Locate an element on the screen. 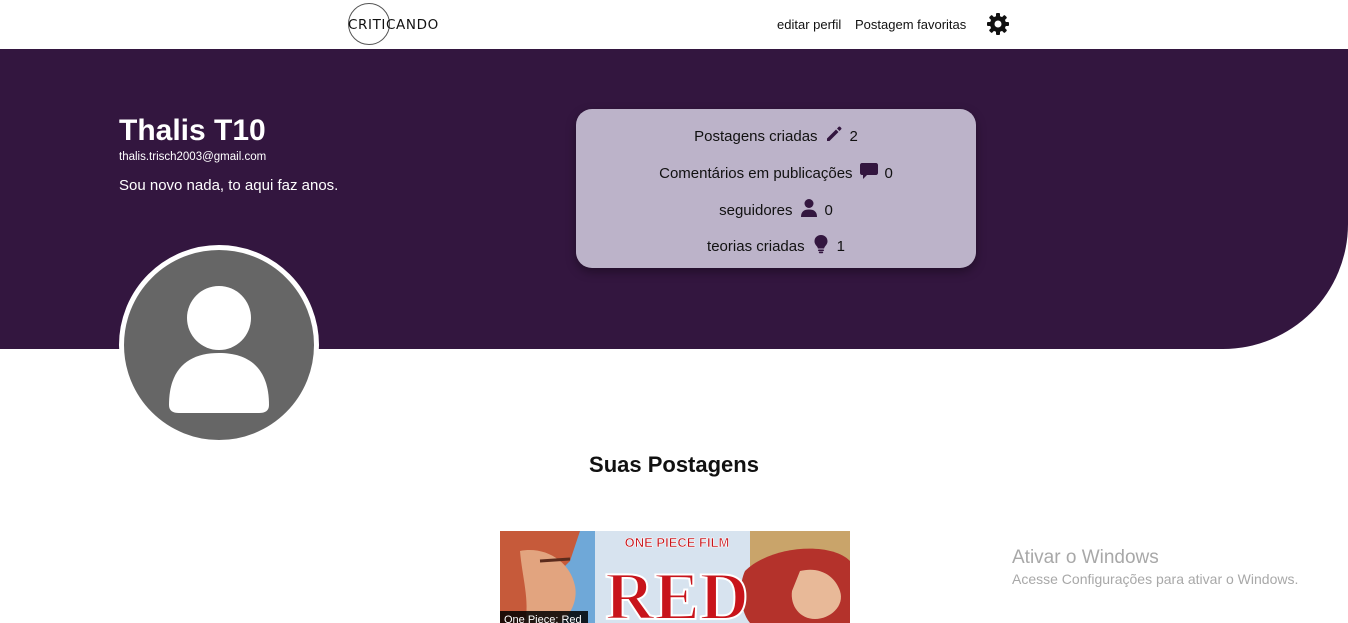 The width and height of the screenshot is (1348, 623). stat-comments: Comentários em publicações 0 is located at coordinates (776, 173).